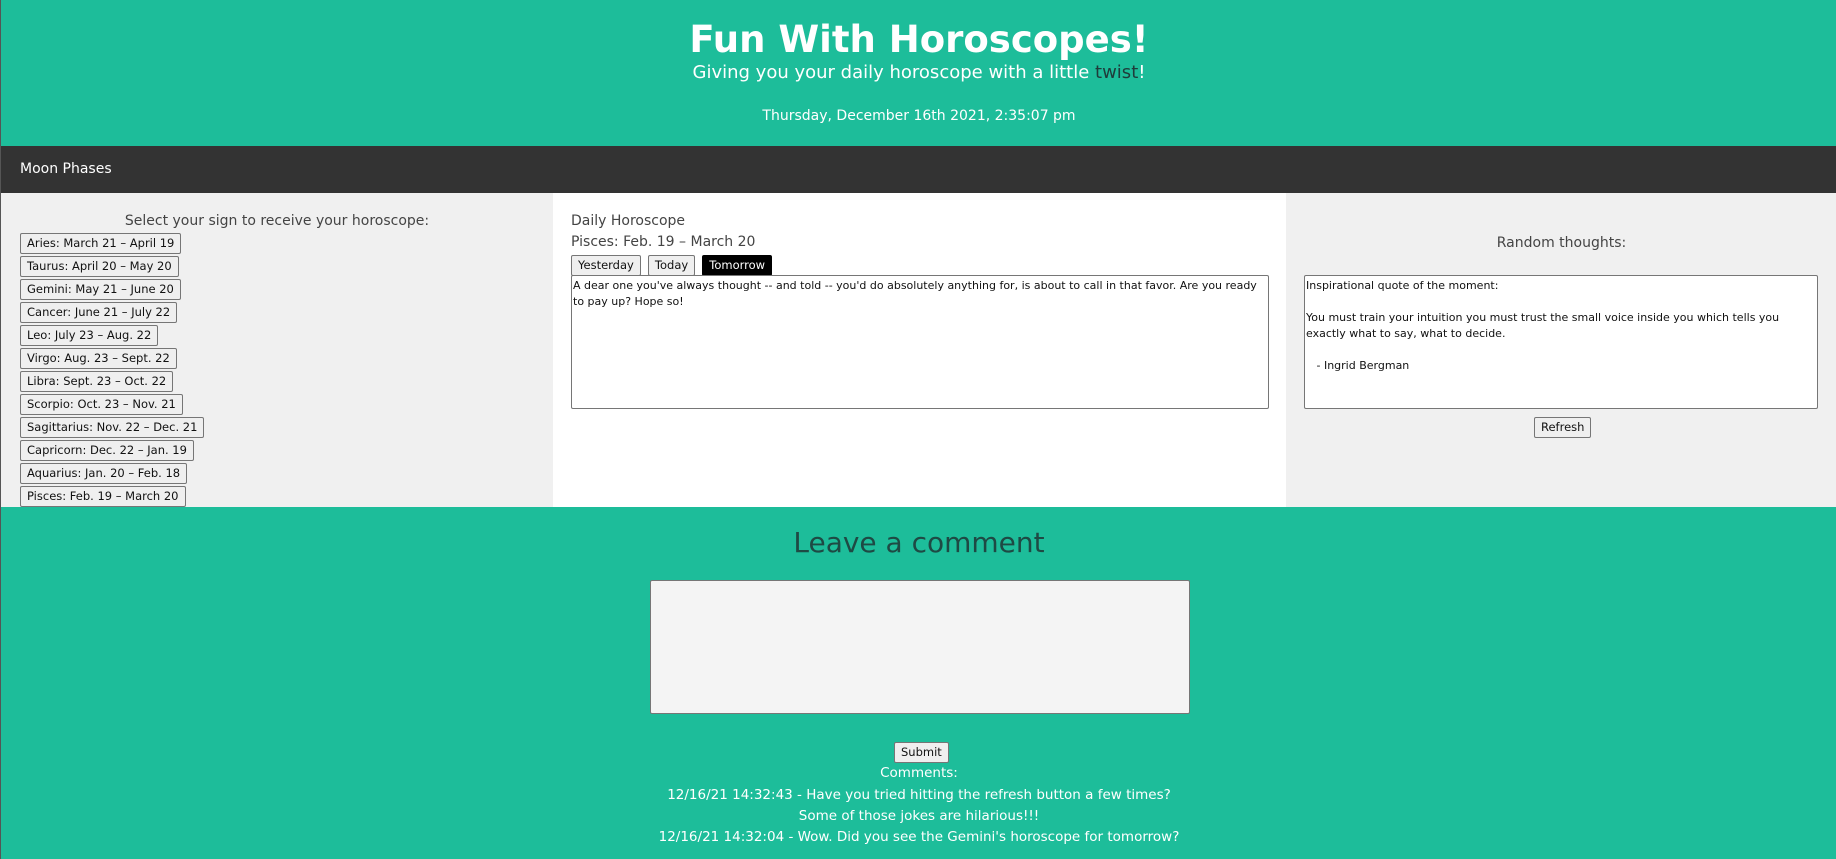 The height and width of the screenshot is (859, 1836). I want to click on sign-button-cancer: Cancer: June 21 – July 22, so click(99, 312).